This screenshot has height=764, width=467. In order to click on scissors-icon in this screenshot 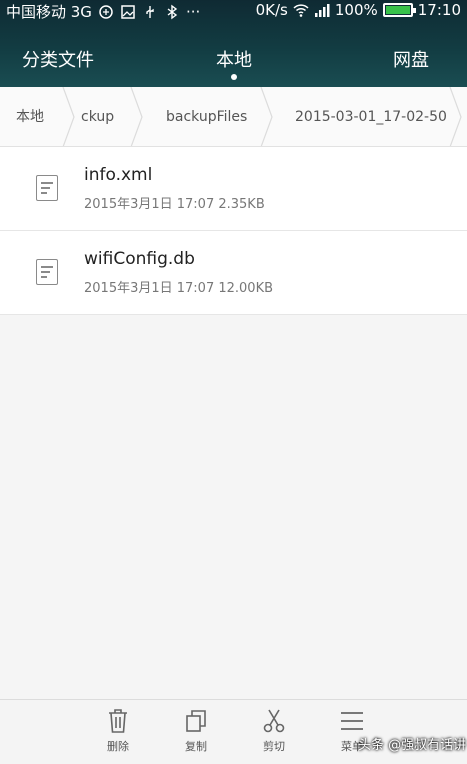, I will do `click(274, 721)`.